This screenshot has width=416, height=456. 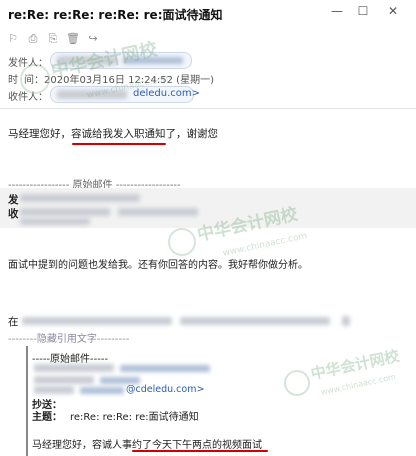 What do you see at coordinates (147, 443) in the screenshot?
I see `final-line: 马经理您好，容诚人事约了今天下午两点的视频面试` at bounding box center [147, 443].